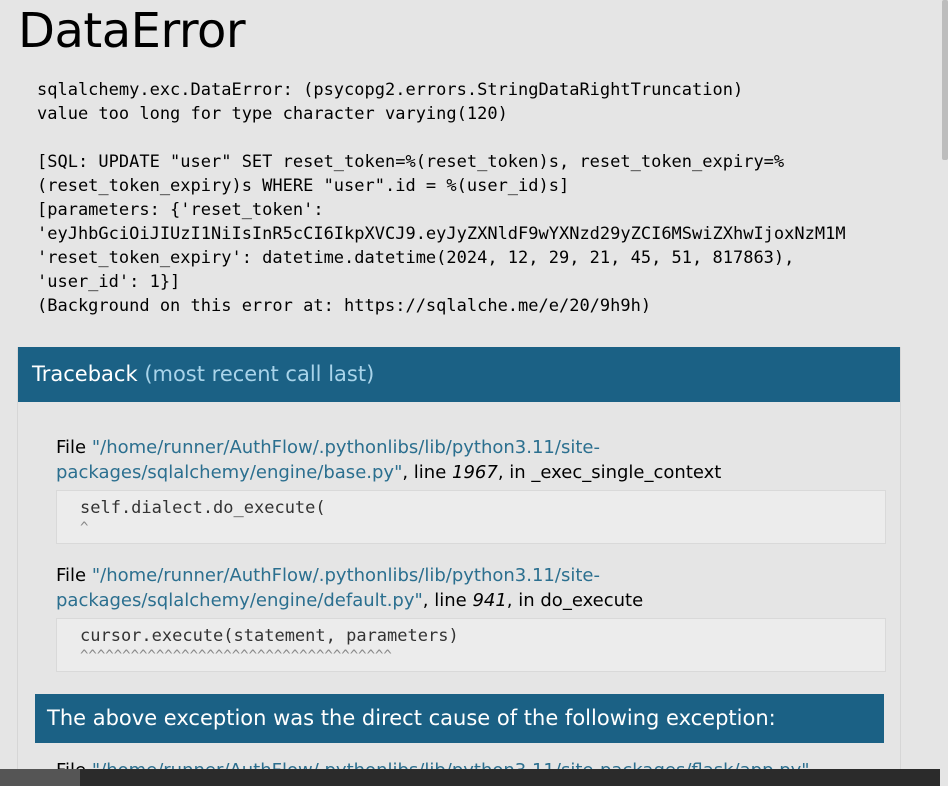  What do you see at coordinates (489, 600) in the screenshot?
I see `frame-lineno: 941` at bounding box center [489, 600].